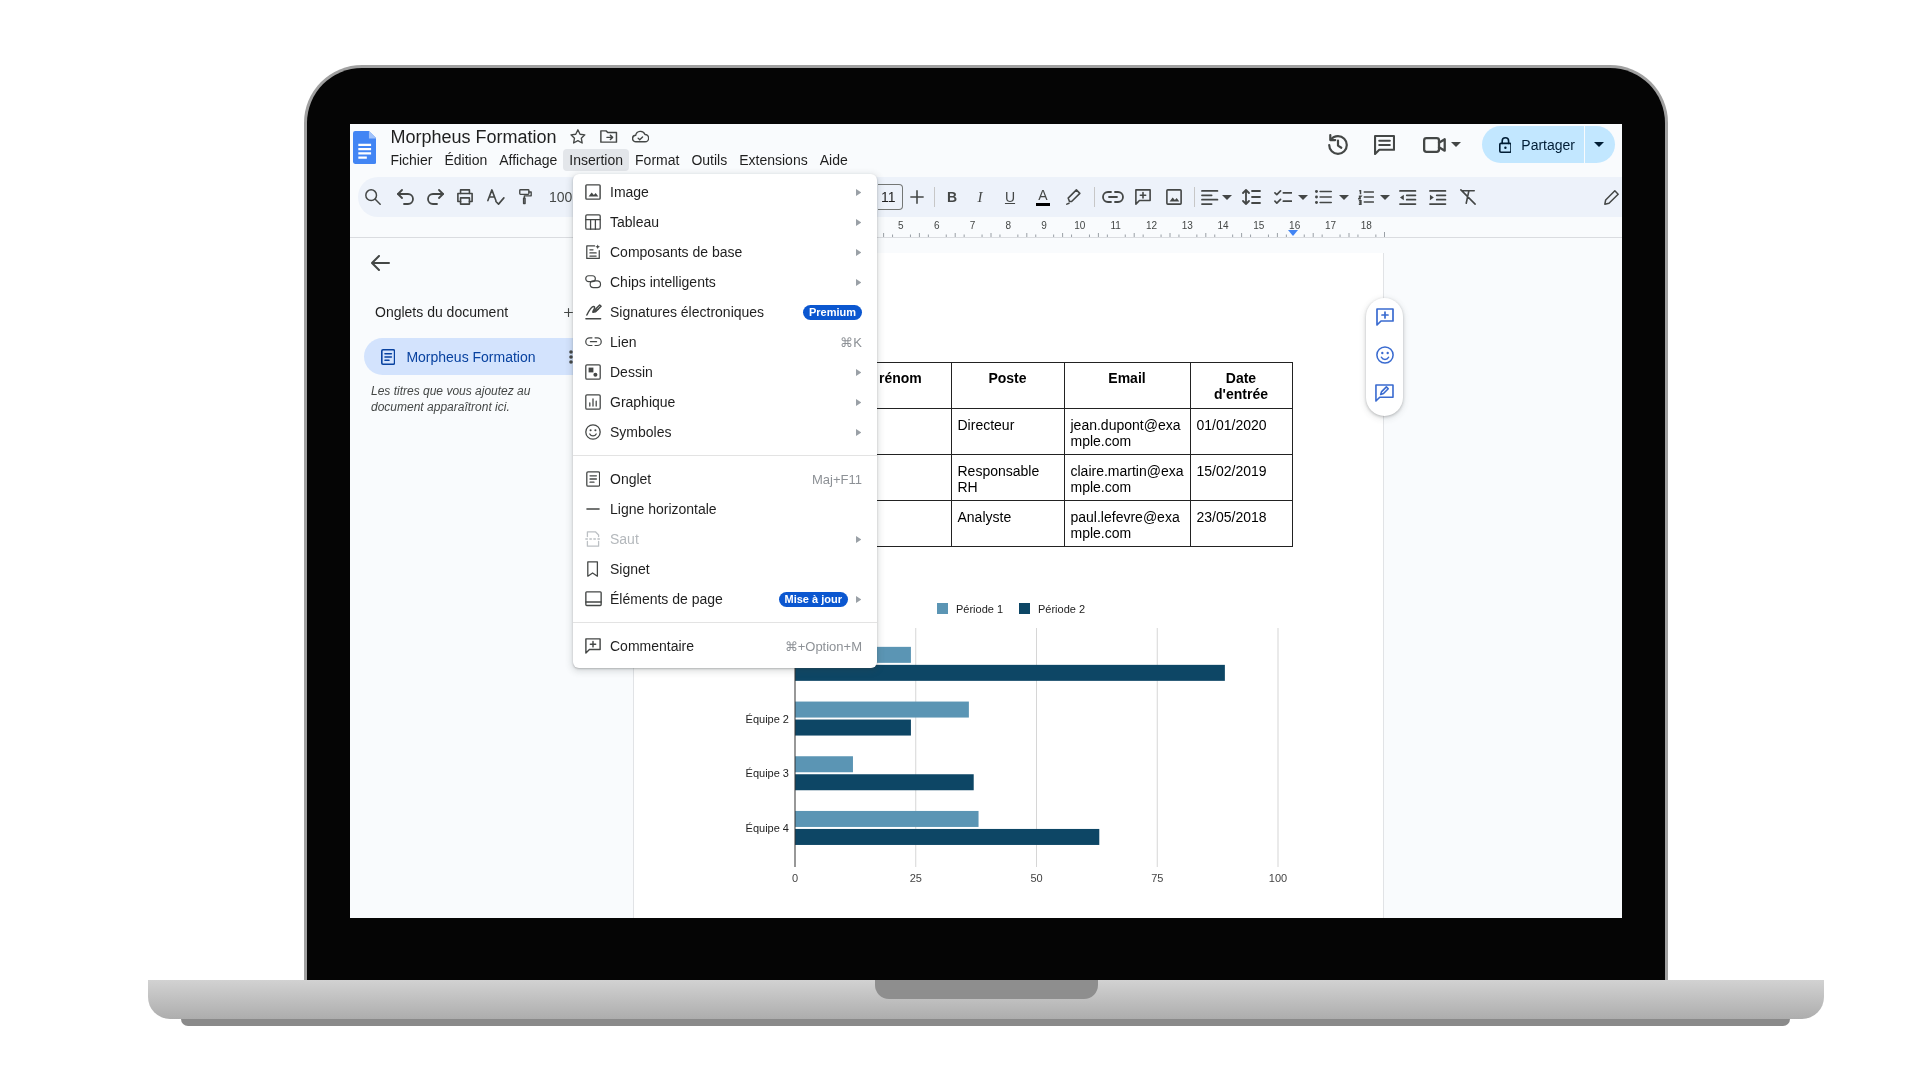 The width and height of the screenshot is (1920, 1080). I want to click on menu-item: Commentaire ⌘+Option+M, so click(725, 646).